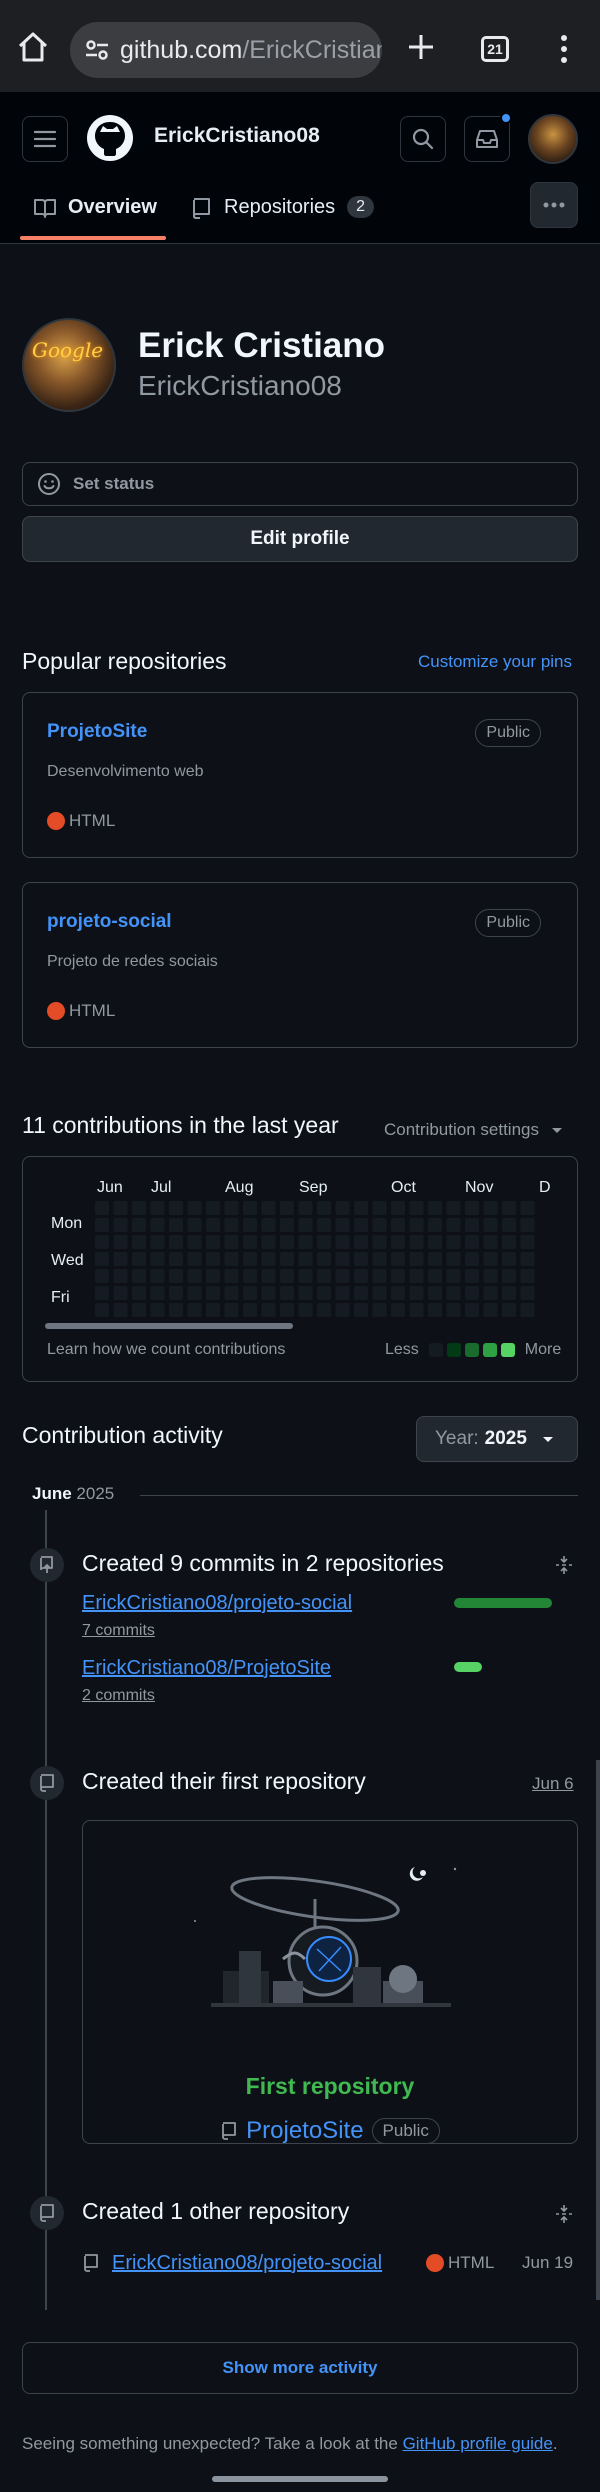  What do you see at coordinates (226, 50) in the screenshot?
I see `address-bar: github.com/ErickCristian` at bounding box center [226, 50].